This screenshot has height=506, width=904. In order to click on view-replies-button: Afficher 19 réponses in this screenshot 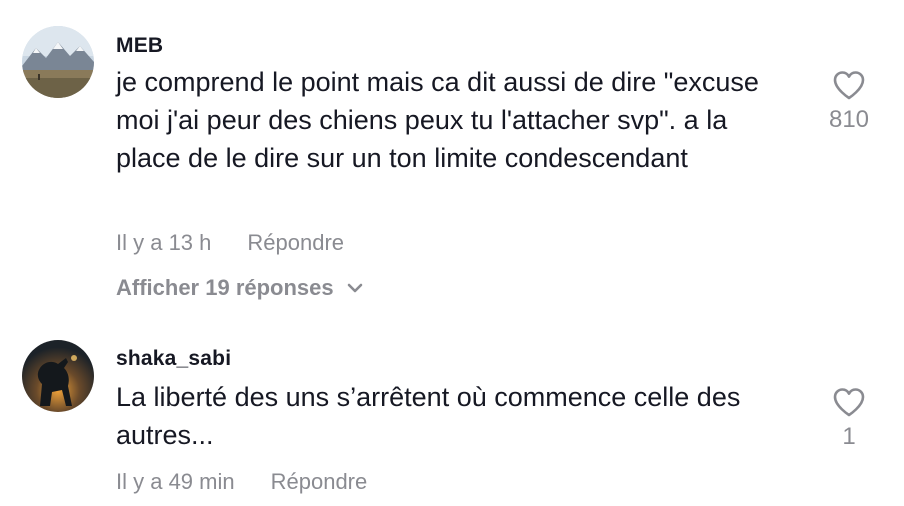, I will do `click(240, 288)`.